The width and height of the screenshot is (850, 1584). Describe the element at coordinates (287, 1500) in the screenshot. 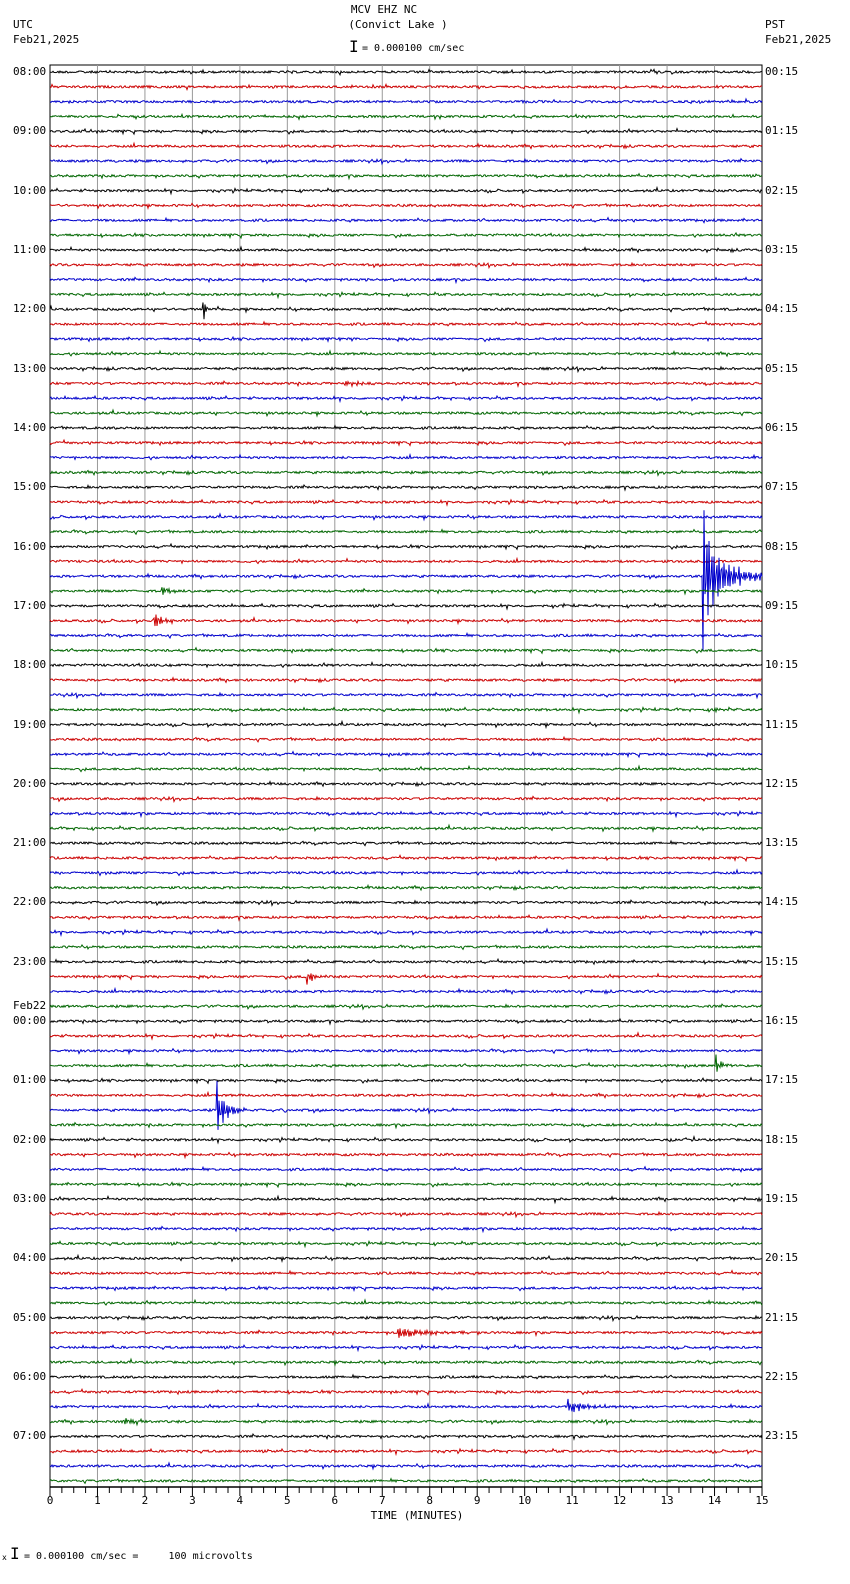

I see `x-tick-label: 5` at that location.